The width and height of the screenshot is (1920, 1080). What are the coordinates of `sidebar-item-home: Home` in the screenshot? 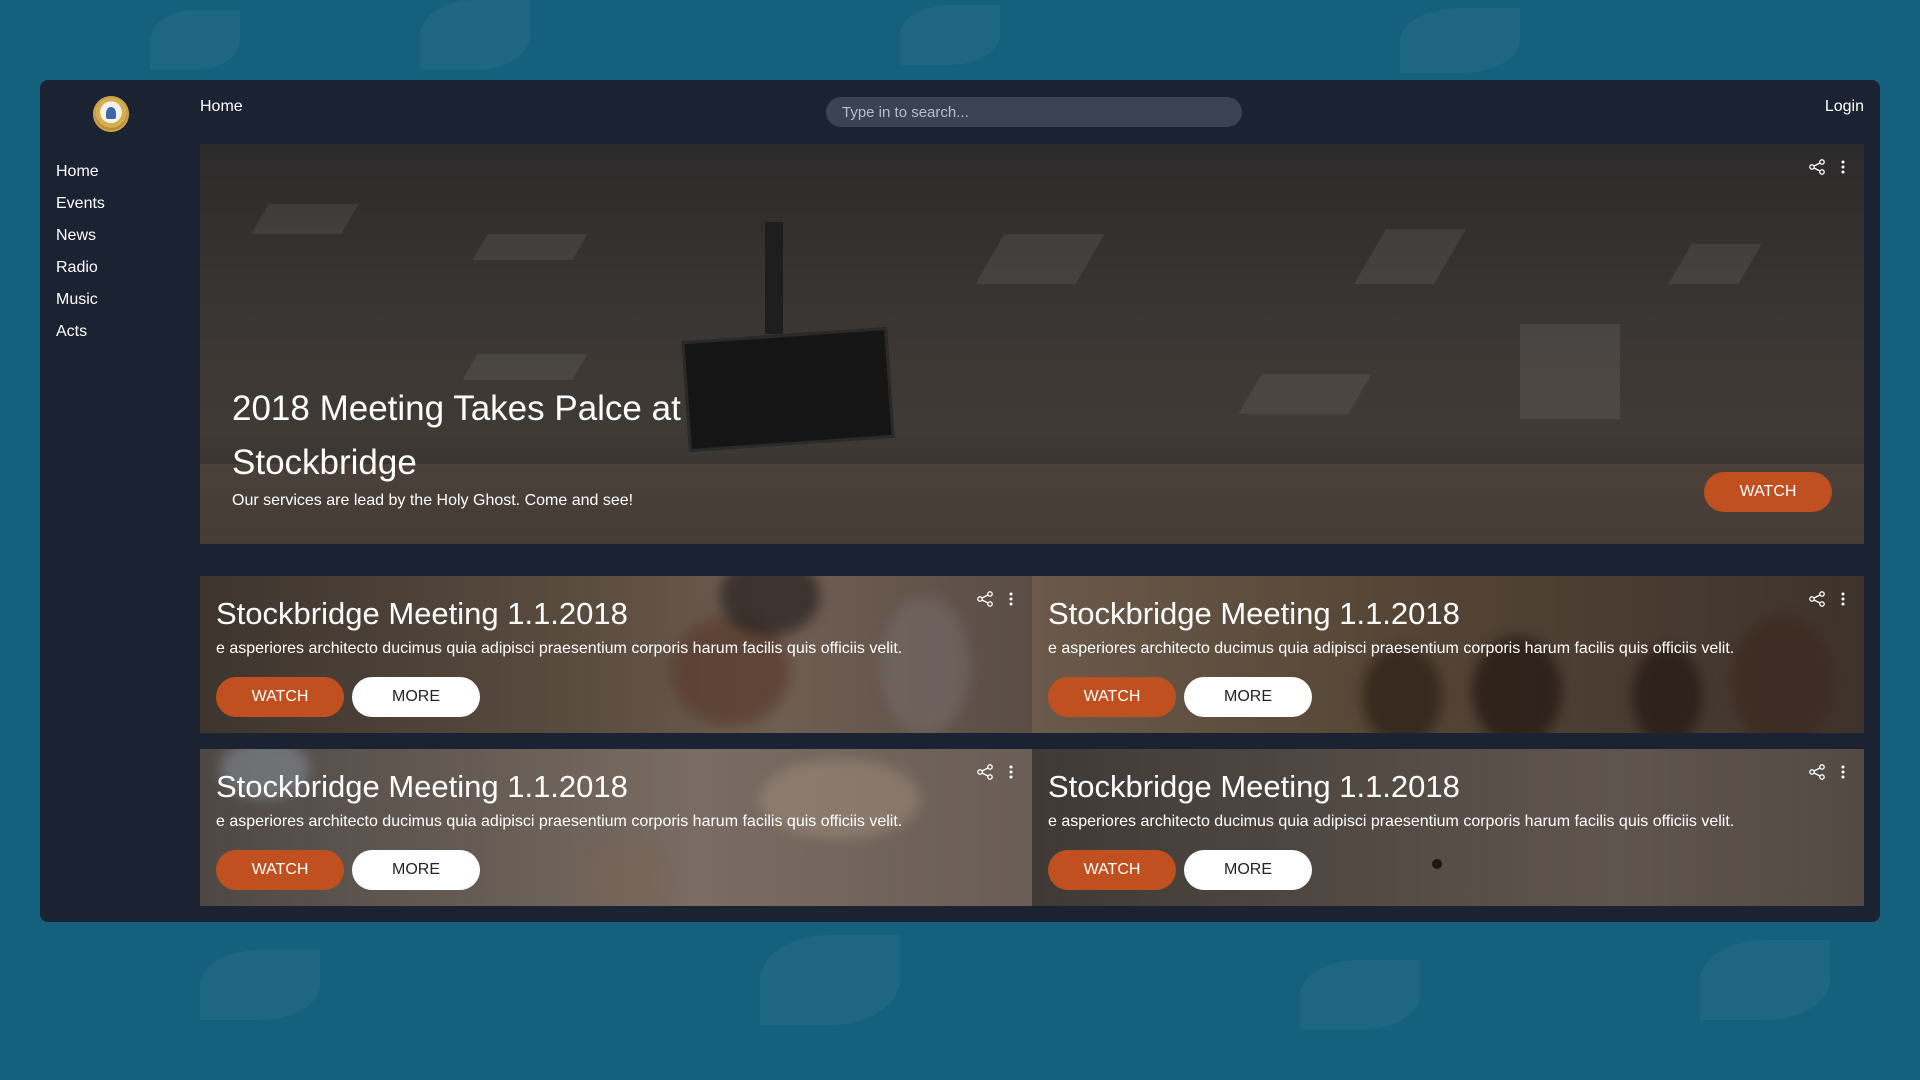 It's located at (80, 172).